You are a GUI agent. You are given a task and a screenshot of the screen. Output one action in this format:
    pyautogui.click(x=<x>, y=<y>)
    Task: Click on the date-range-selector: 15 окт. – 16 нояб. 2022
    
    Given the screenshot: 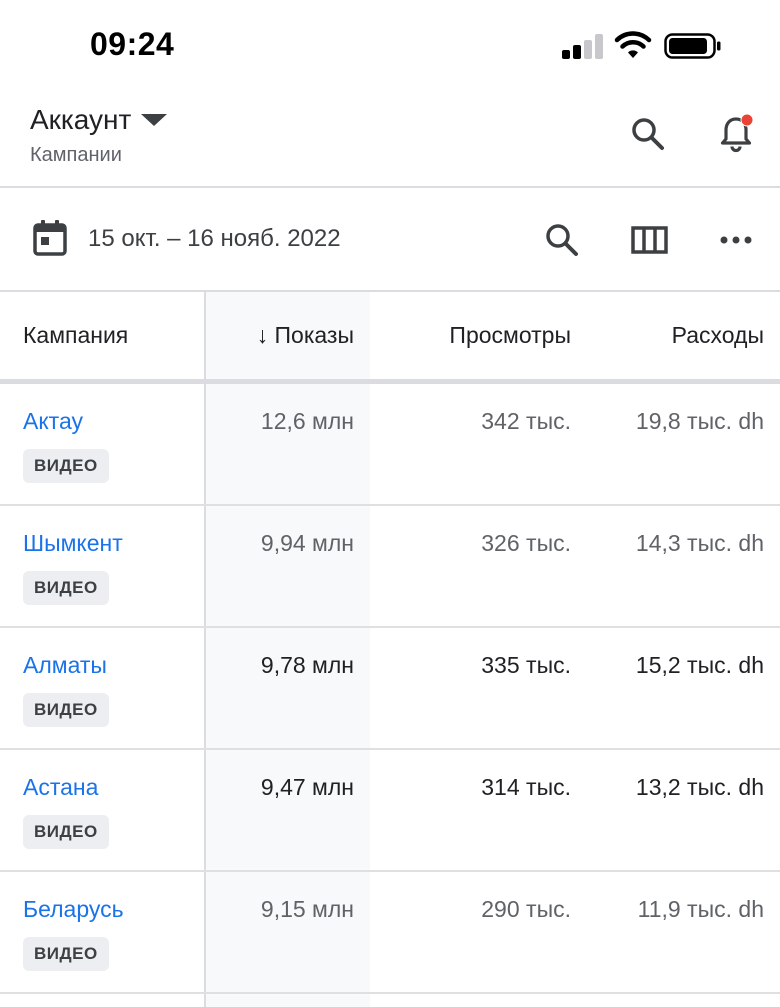 What is the action you would take?
    pyautogui.click(x=214, y=239)
    